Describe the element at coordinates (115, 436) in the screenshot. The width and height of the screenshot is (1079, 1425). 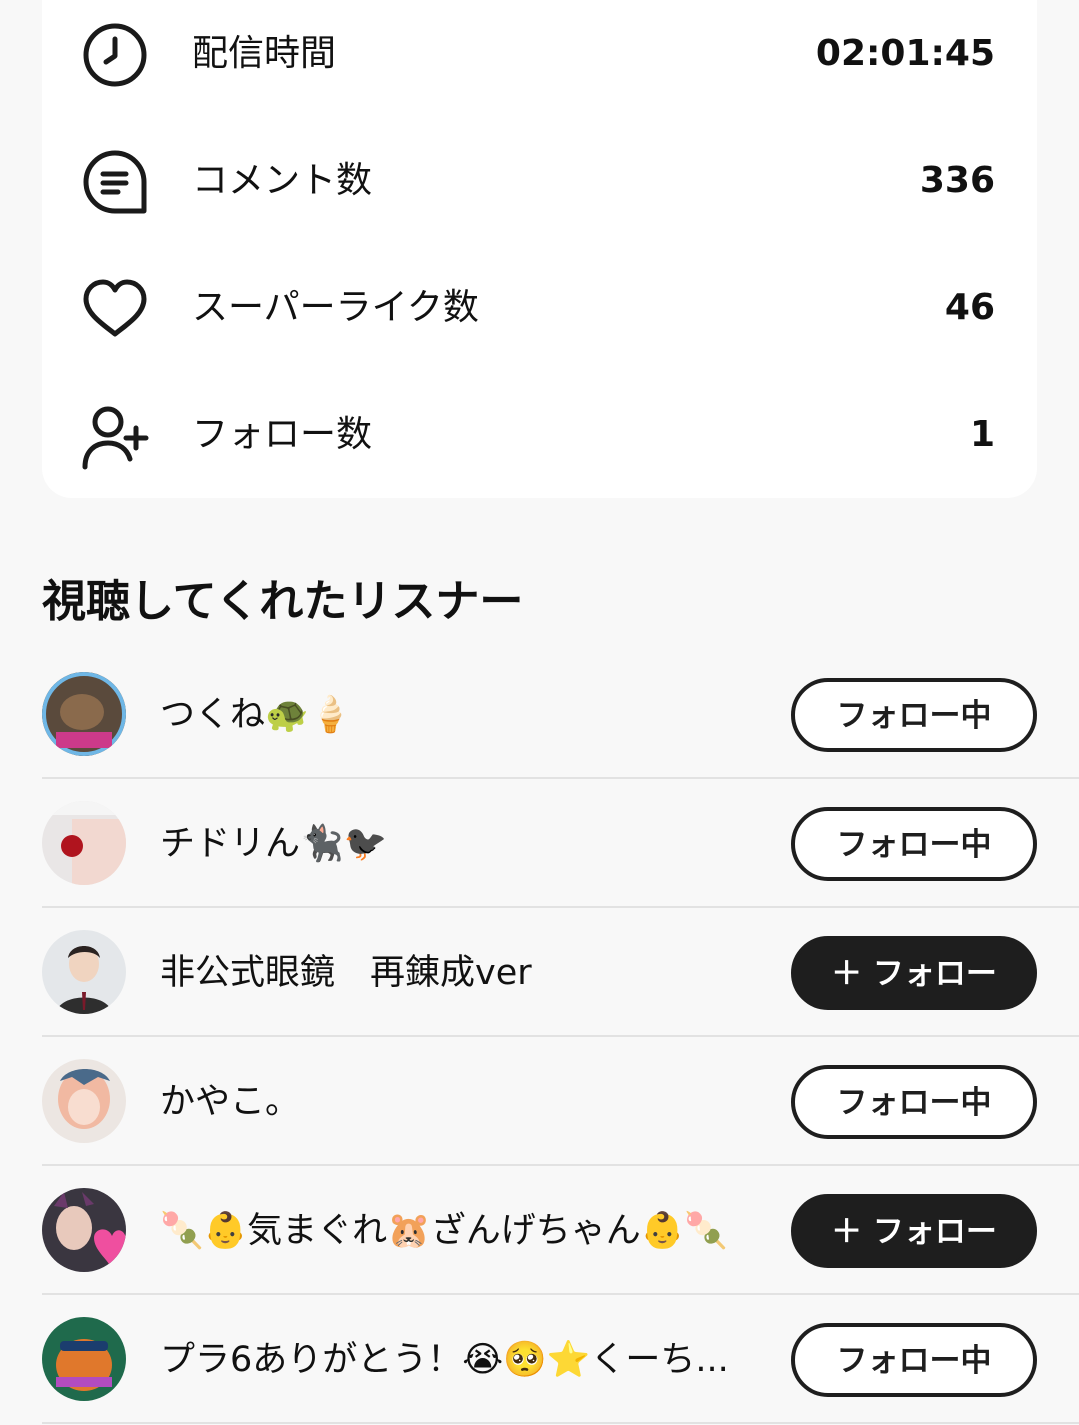
I see `add-user-icon` at that location.